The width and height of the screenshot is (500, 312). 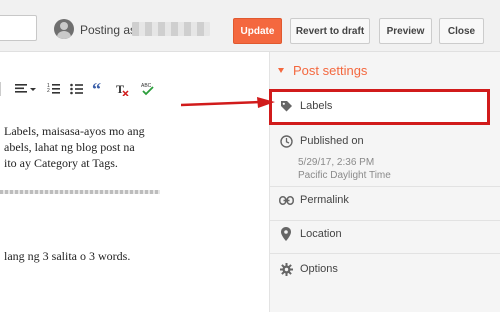 I want to click on link-icon, so click(x=286, y=200).